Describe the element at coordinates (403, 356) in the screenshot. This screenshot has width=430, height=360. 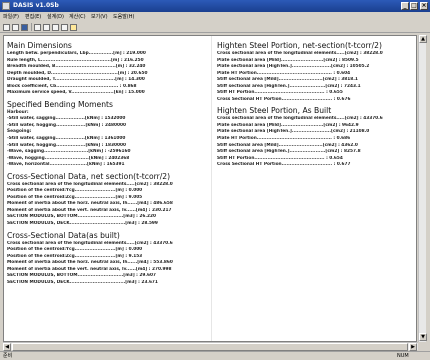
I see `num-lock-indicator: NUM` at that location.